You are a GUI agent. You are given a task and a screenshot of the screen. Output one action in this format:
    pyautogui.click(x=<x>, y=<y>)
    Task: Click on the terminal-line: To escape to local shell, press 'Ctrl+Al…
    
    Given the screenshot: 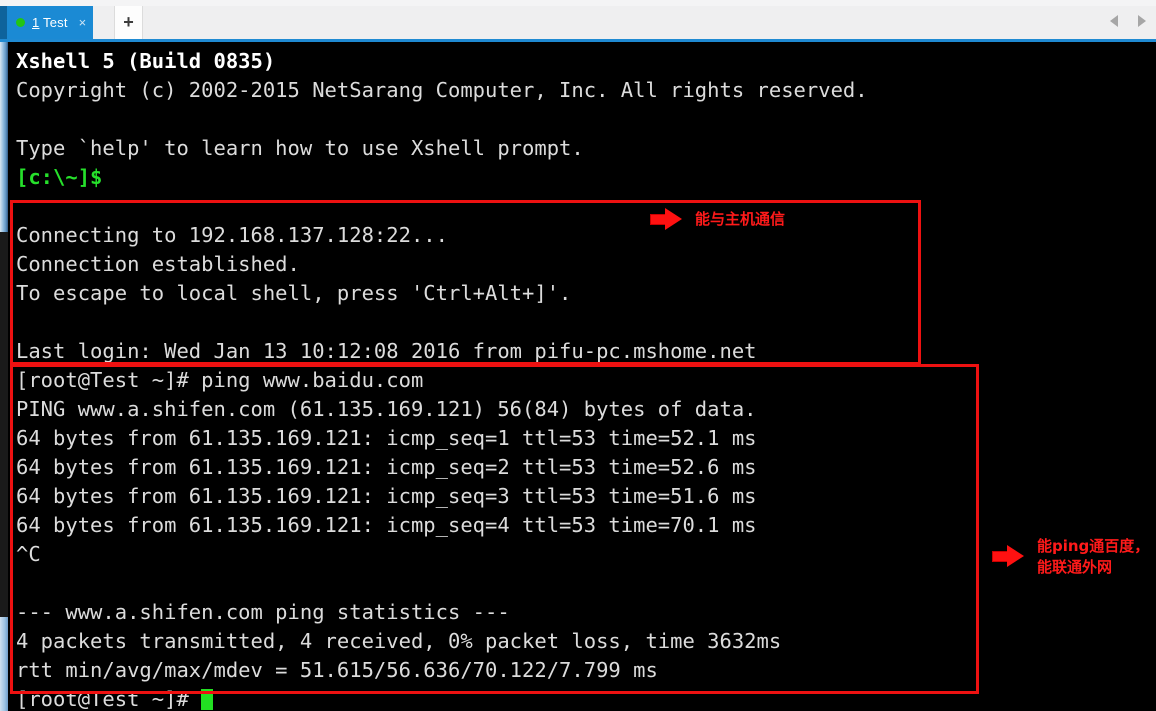 What is the action you would take?
    pyautogui.click(x=294, y=293)
    